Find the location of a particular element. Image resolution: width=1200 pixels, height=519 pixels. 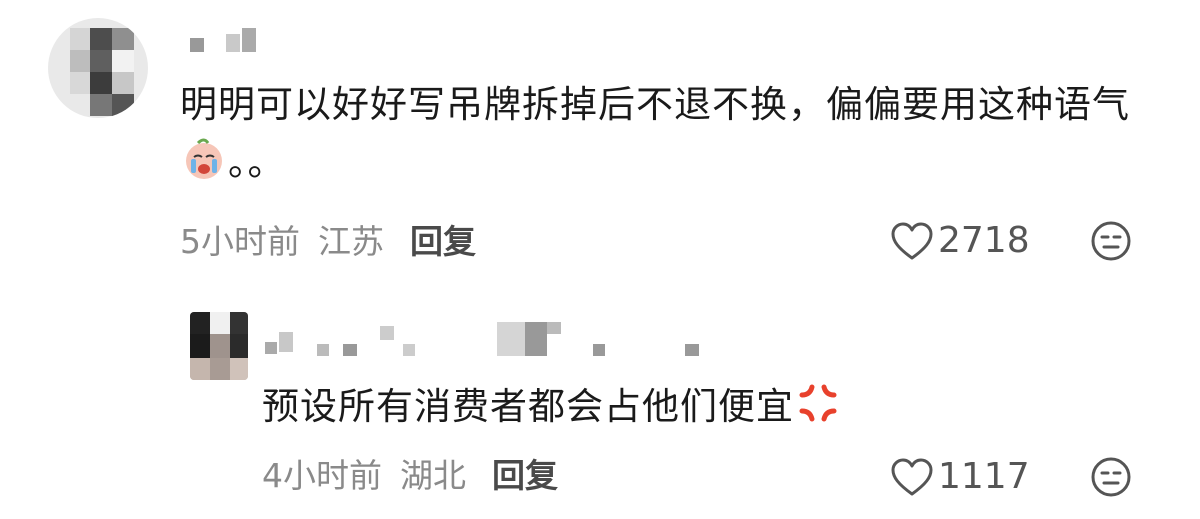

location: 江苏 is located at coordinates (351, 241).